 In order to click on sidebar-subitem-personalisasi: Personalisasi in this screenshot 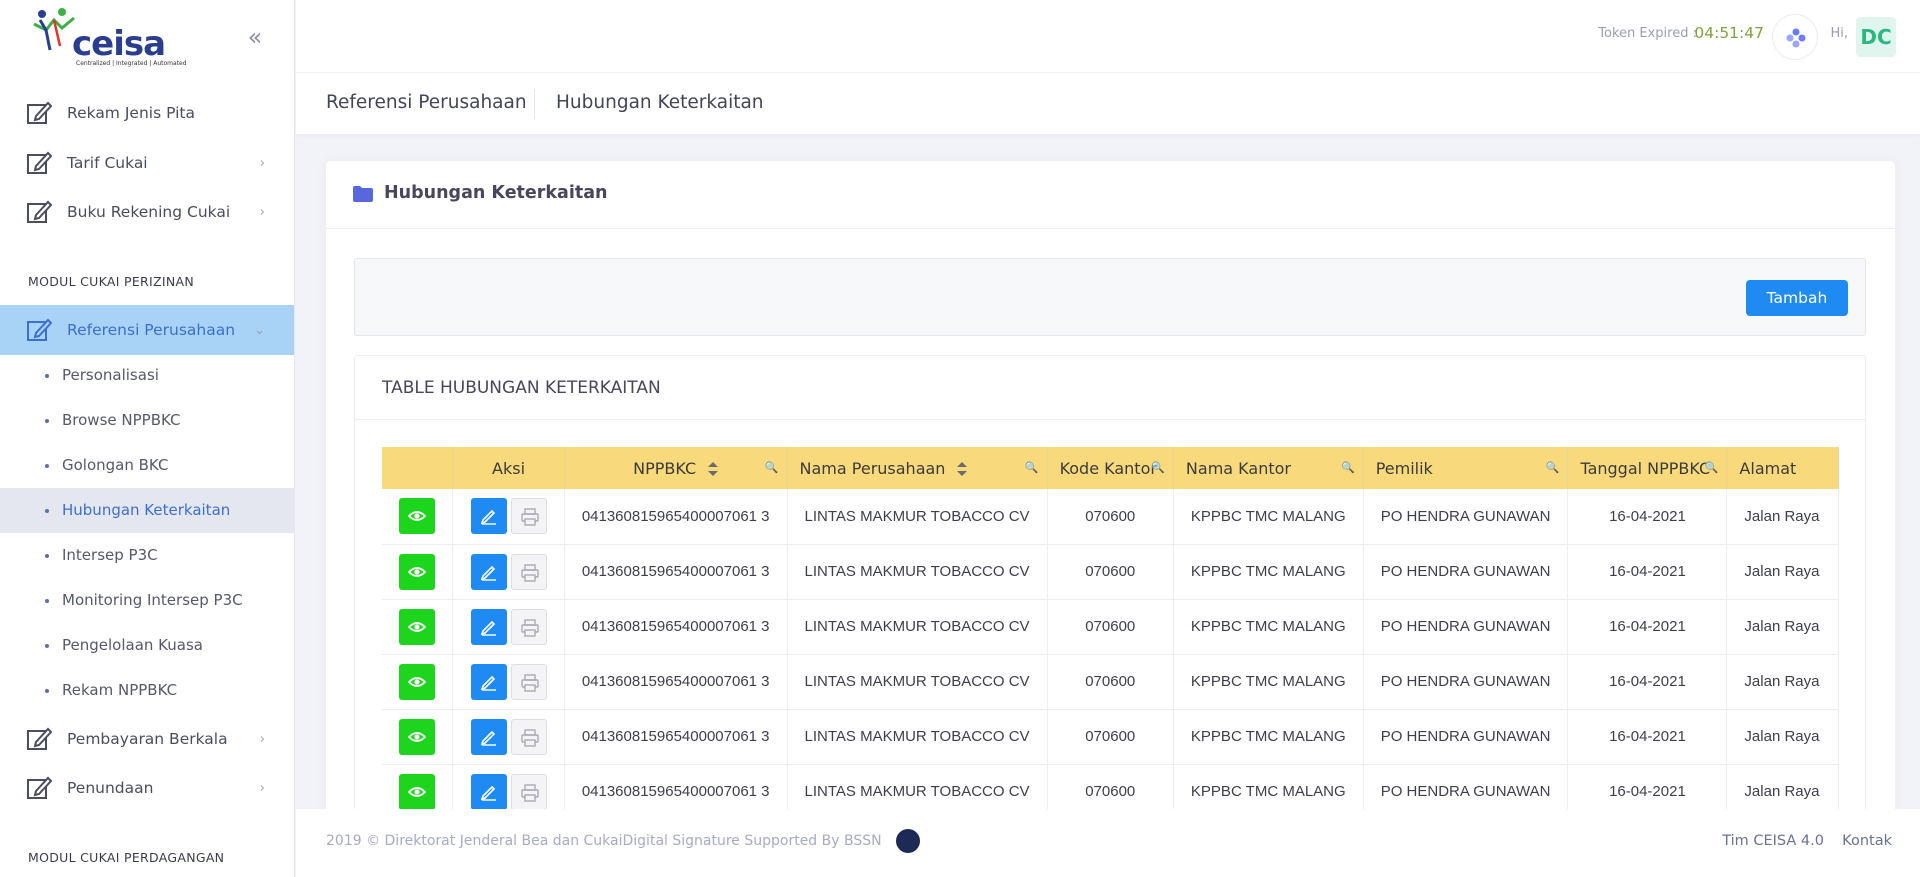, I will do `click(147, 375)`.